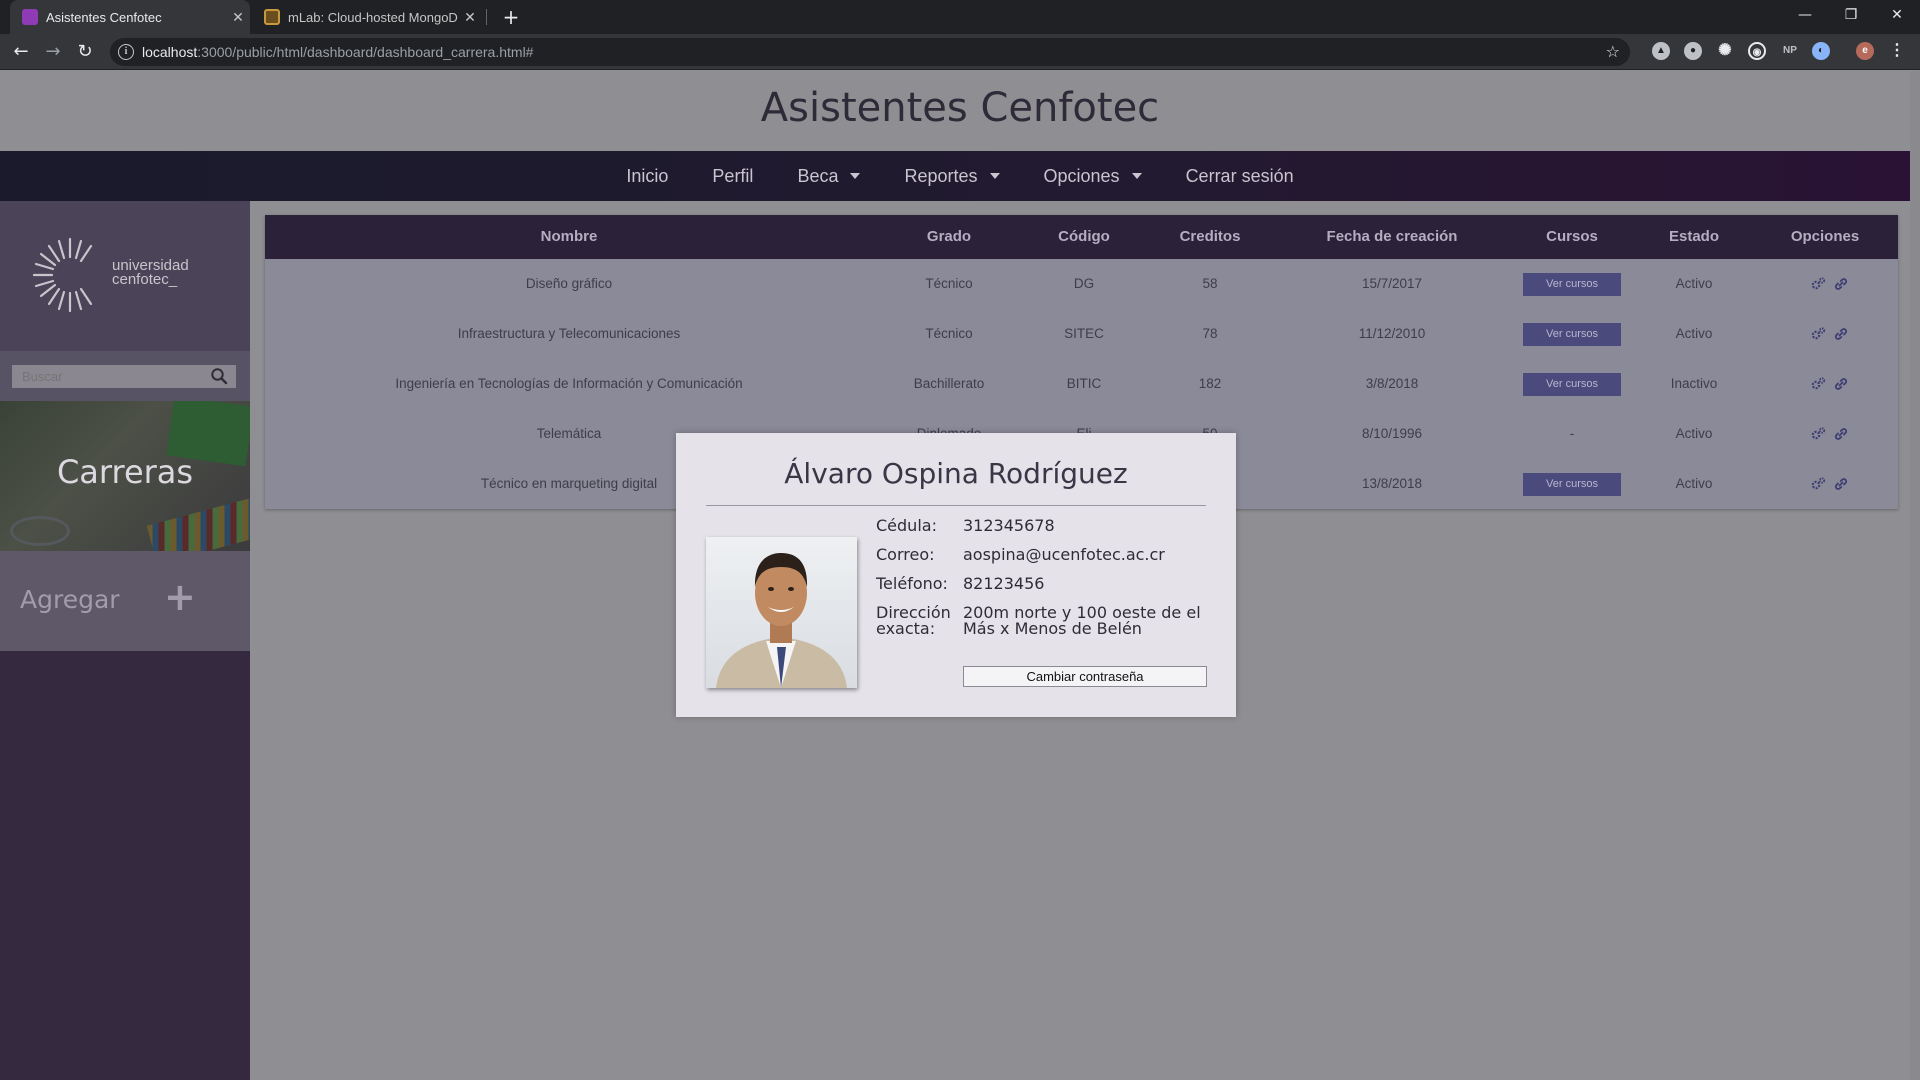 The height and width of the screenshot is (1080, 1920). What do you see at coordinates (912, 583) in the screenshot?
I see `telefono-label: Teléfono:` at bounding box center [912, 583].